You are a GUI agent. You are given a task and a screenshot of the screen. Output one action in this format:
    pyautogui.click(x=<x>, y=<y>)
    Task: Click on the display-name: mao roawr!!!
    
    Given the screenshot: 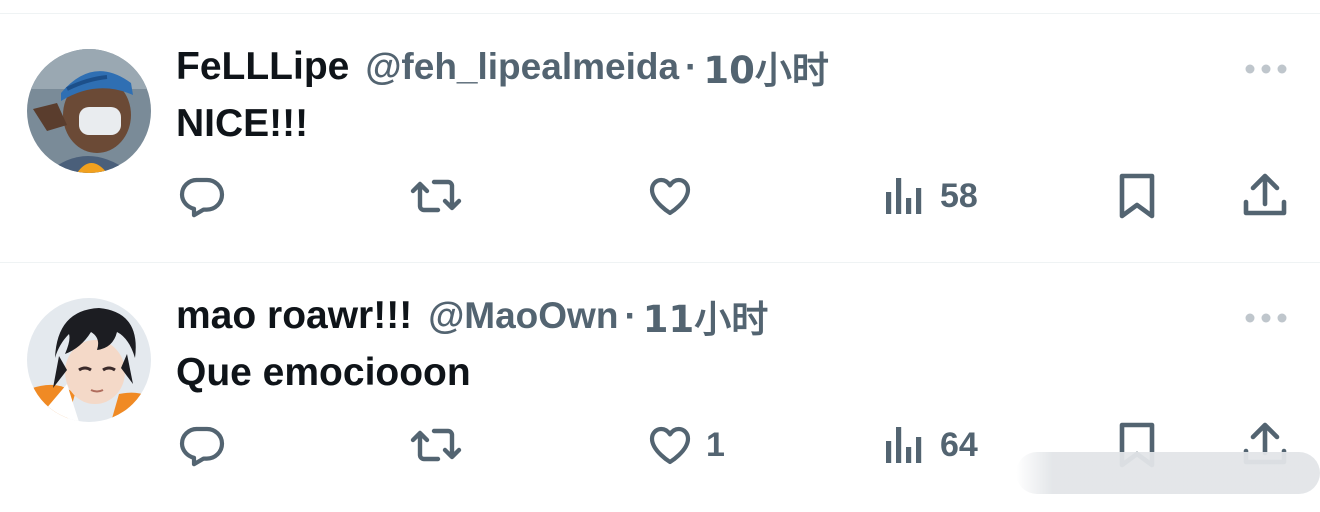 What is the action you would take?
    pyautogui.click(x=294, y=316)
    